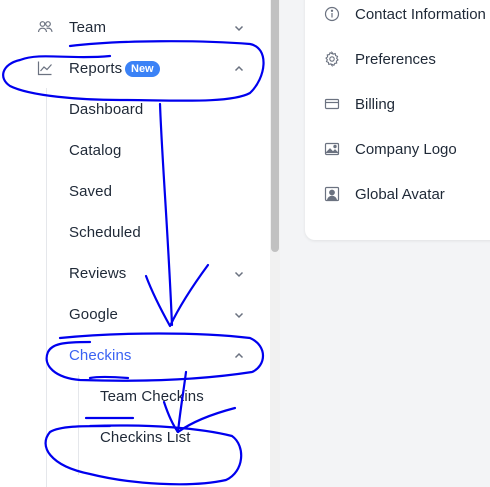  What do you see at coordinates (106, 109) in the screenshot?
I see `sidebar-item-label: Dashboard` at bounding box center [106, 109].